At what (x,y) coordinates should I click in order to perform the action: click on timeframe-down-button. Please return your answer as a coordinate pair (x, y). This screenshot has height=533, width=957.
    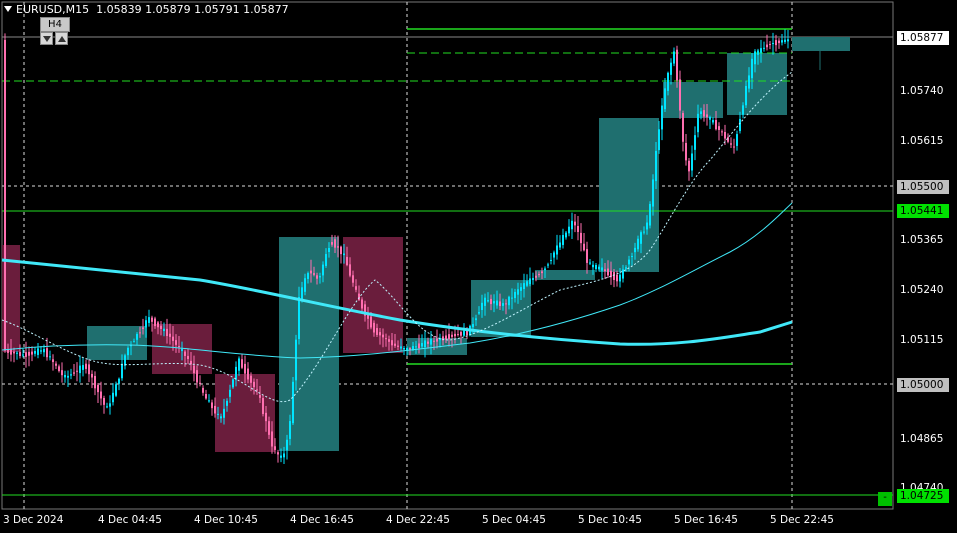
    Looking at the image, I should click on (46, 38).